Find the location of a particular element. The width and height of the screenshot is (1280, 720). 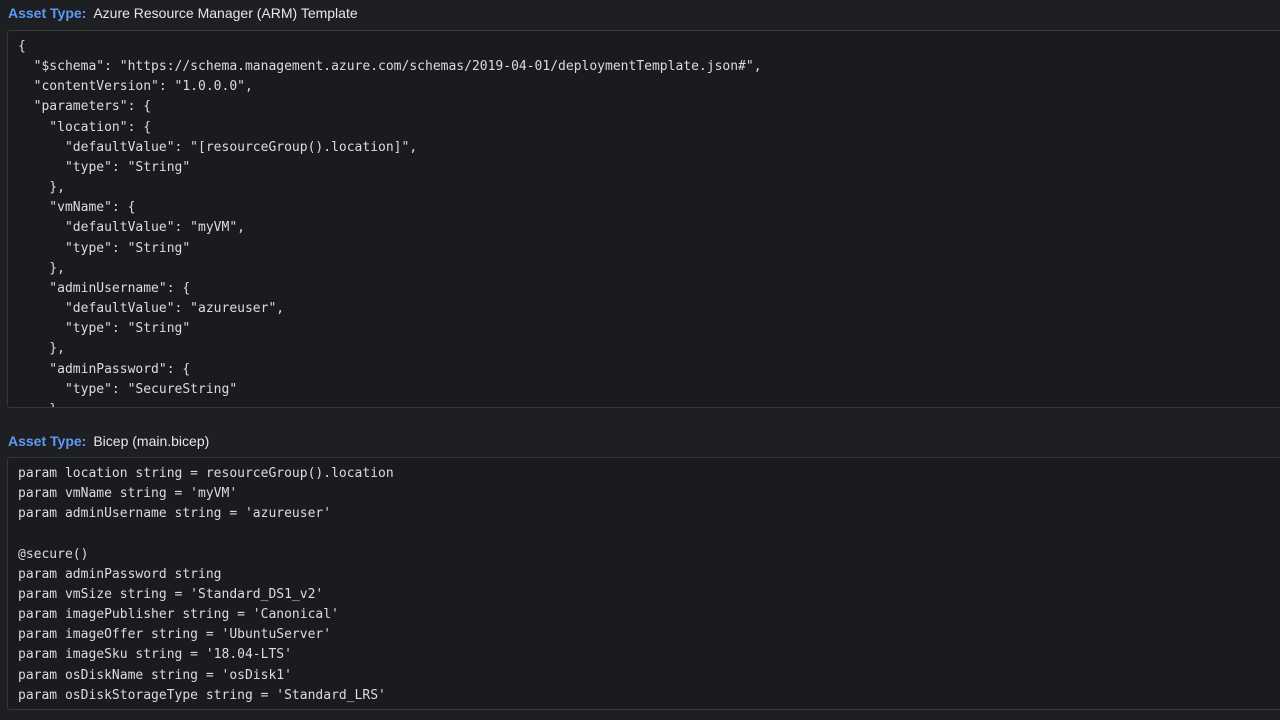

asset-type-value: Azure Resource Manager (ARM) Template is located at coordinates (225, 13).